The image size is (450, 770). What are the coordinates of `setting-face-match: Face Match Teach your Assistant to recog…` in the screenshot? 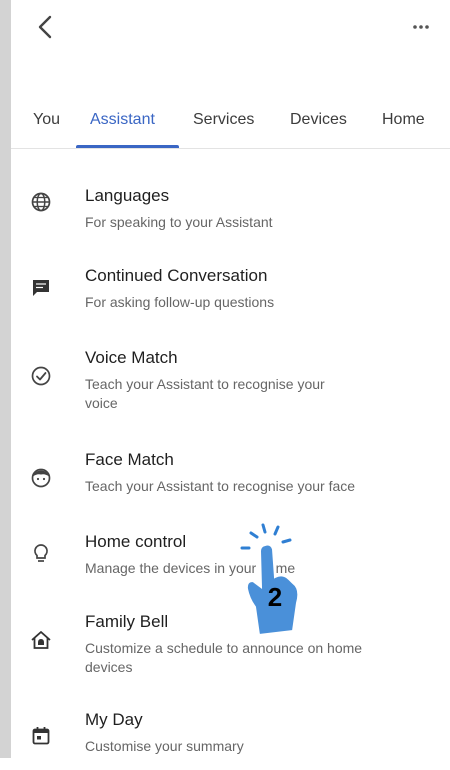 It's located at (230, 480).